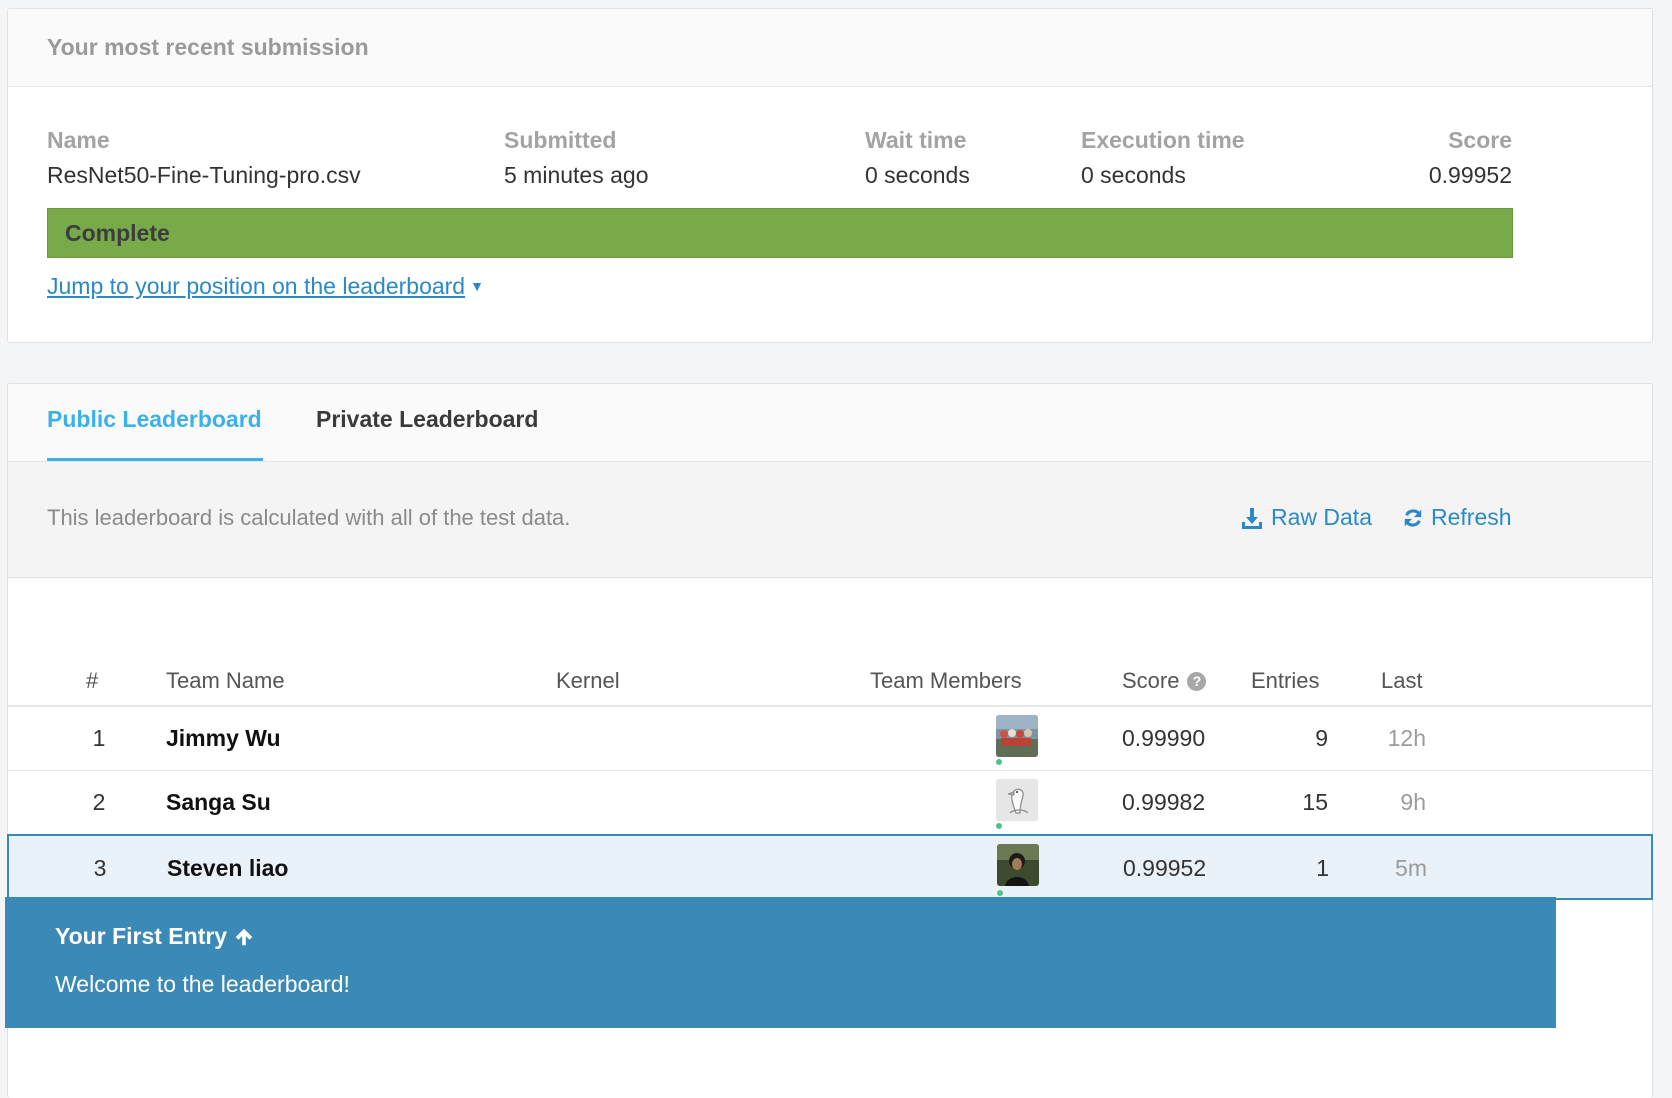 This screenshot has height=1098, width=1672. What do you see at coordinates (99, 738) in the screenshot?
I see `rank-cell: 1` at bounding box center [99, 738].